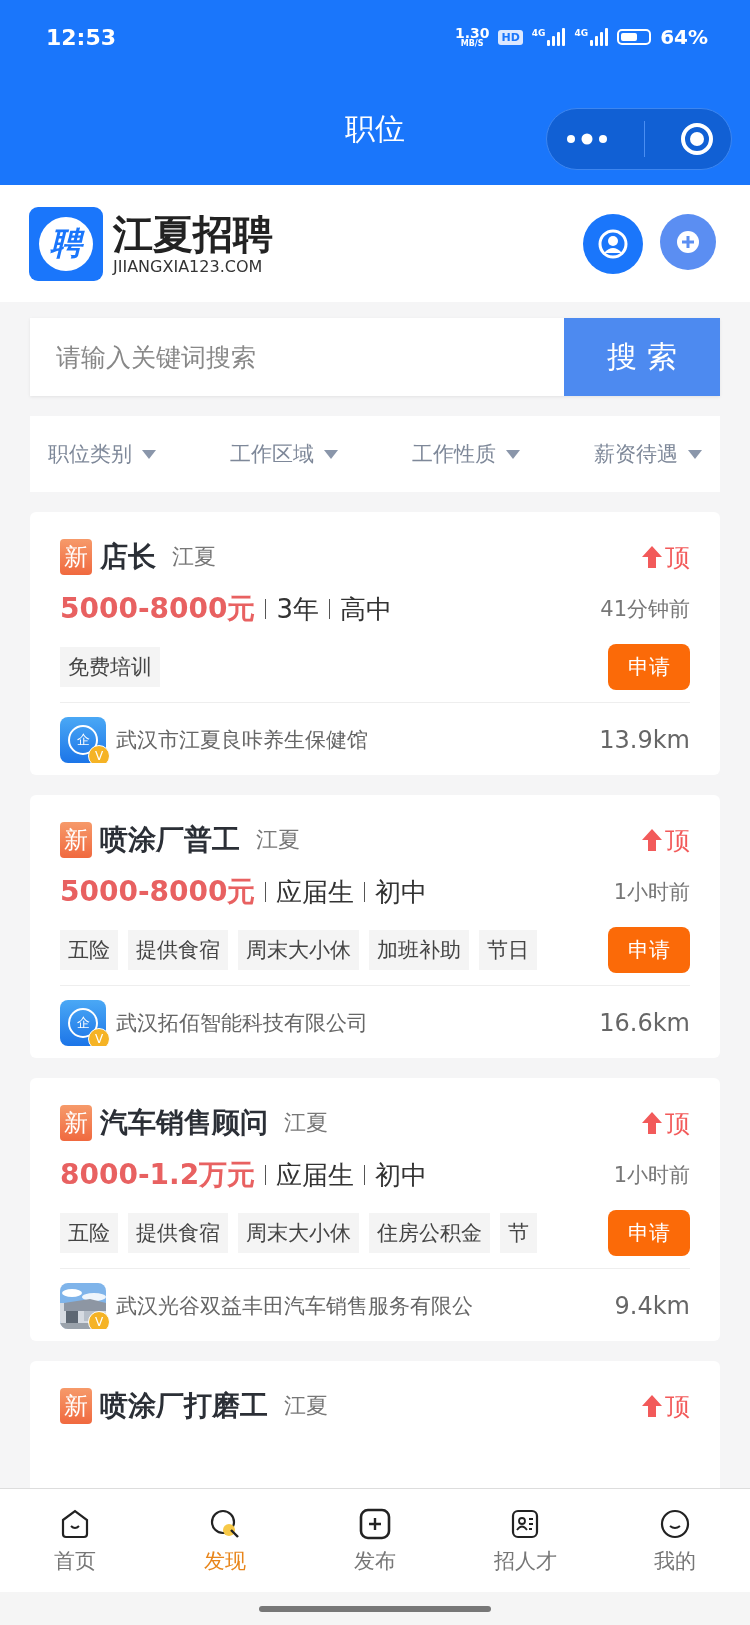 The height and width of the screenshot is (1625, 750). What do you see at coordinates (642, 357) in the screenshot?
I see `search-button: 搜 索` at bounding box center [642, 357].